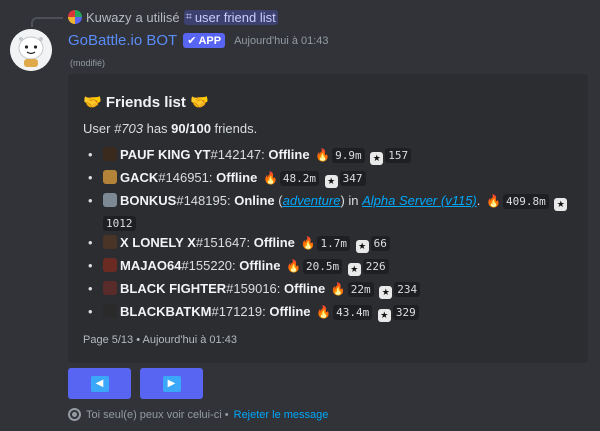  I want to click on embed-description: User #703 has 90/100 friends., so click(170, 128).